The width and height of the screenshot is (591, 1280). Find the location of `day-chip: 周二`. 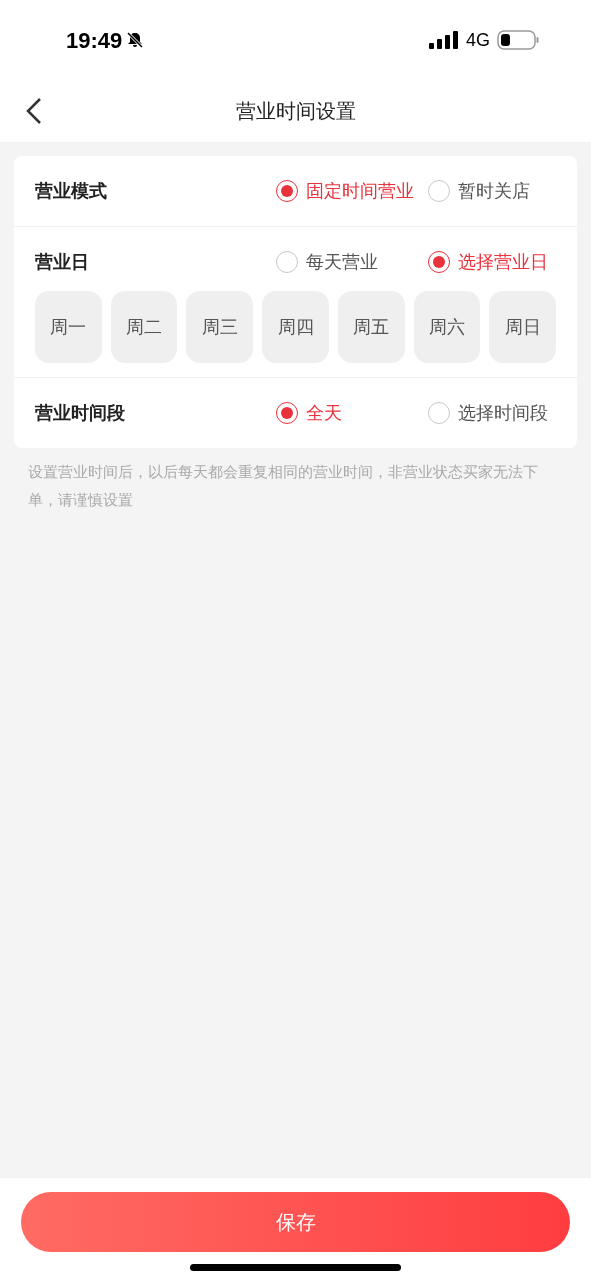

day-chip: 周二 is located at coordinates (144, 327).